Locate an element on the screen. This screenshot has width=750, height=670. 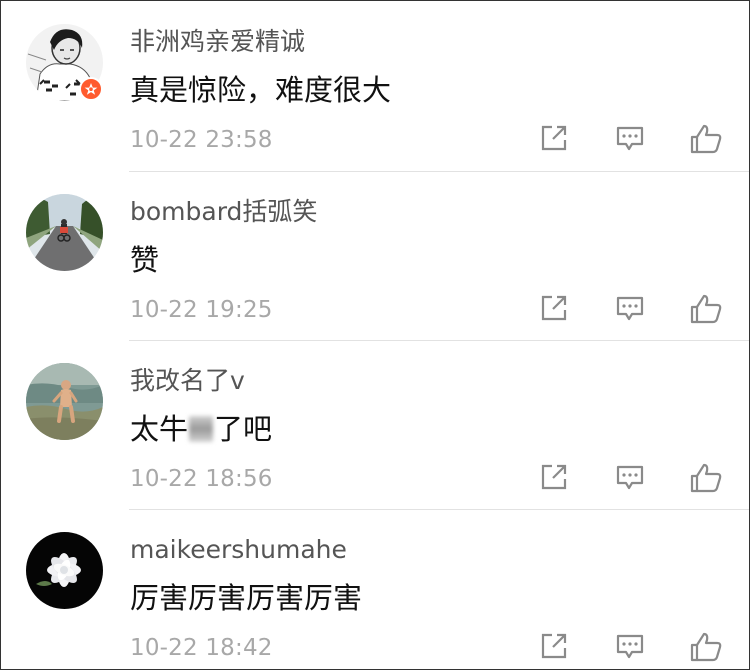
comment-text: 厉害厉害厉害厉害 is located at coordinates (246, 598).